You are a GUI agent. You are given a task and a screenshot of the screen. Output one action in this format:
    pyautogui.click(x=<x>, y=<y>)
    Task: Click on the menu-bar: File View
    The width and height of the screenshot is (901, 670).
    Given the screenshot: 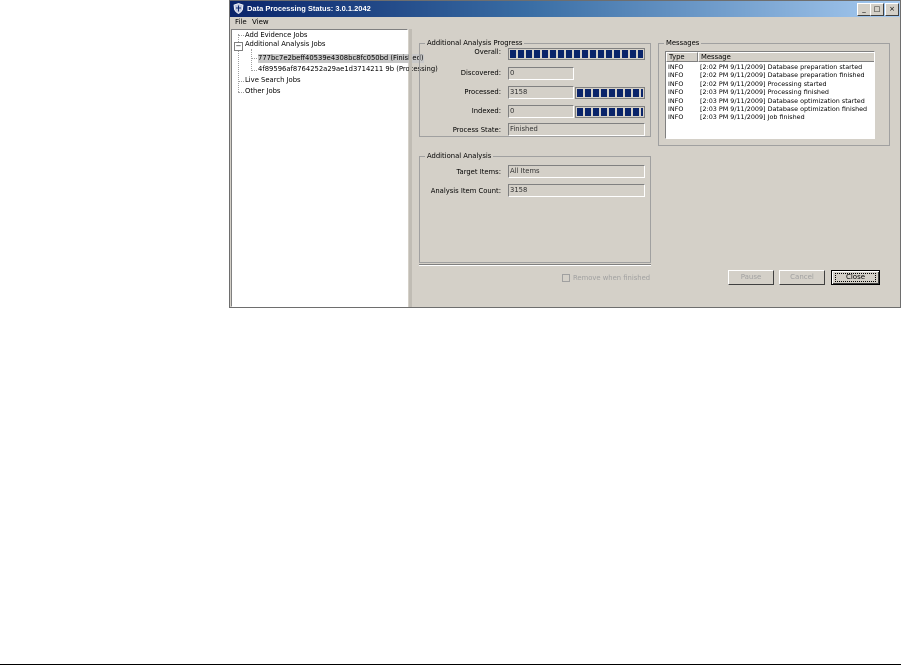 What is the action you would take?
    pyautogui.click(x=565, y=22)
    